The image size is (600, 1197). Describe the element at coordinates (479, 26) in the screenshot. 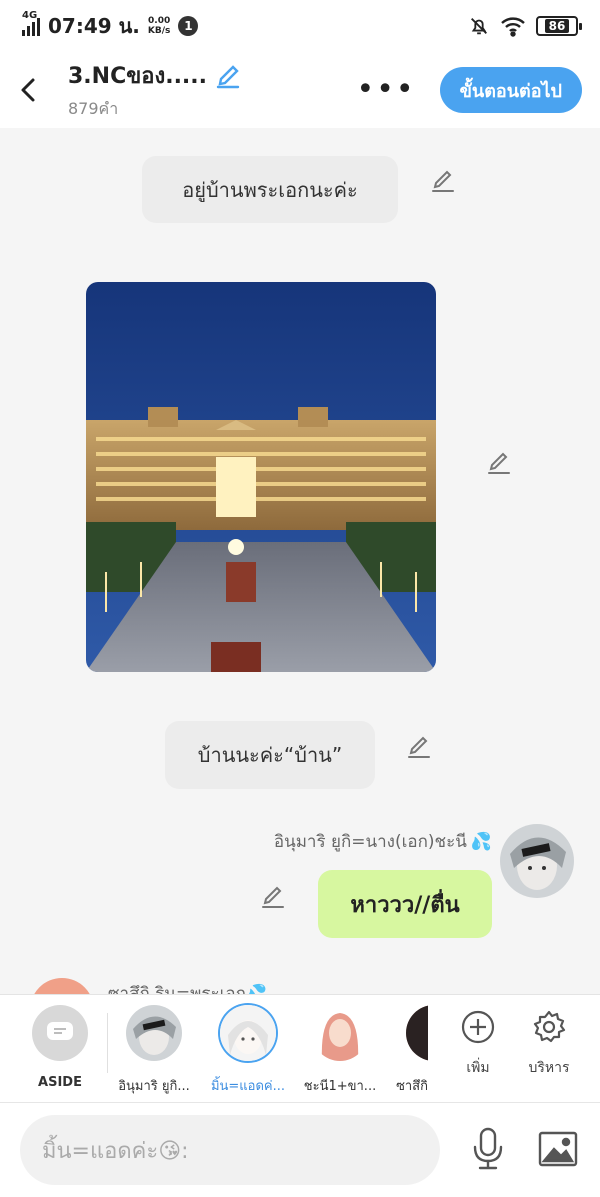

I see `bell-off-icon` at that location.